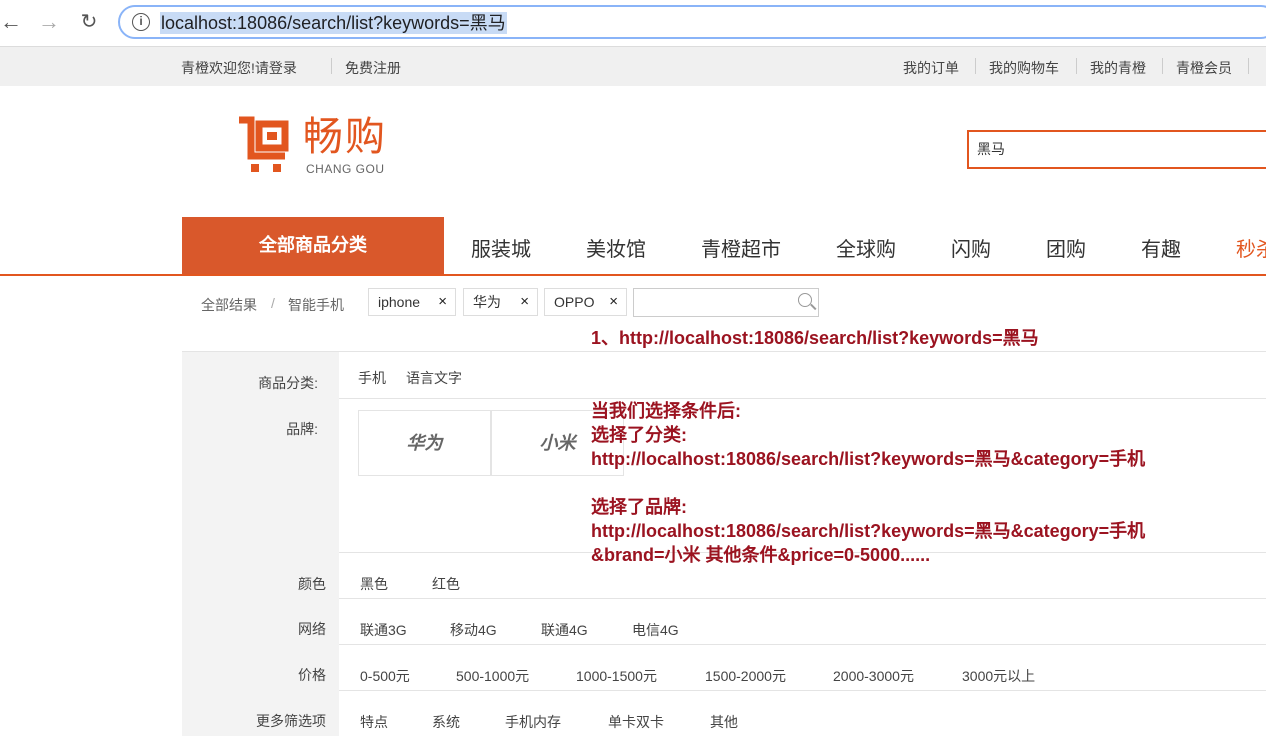 The image size is (1266, 736). I want to click on filter-option: 单卡双卡, so click(636, 722).